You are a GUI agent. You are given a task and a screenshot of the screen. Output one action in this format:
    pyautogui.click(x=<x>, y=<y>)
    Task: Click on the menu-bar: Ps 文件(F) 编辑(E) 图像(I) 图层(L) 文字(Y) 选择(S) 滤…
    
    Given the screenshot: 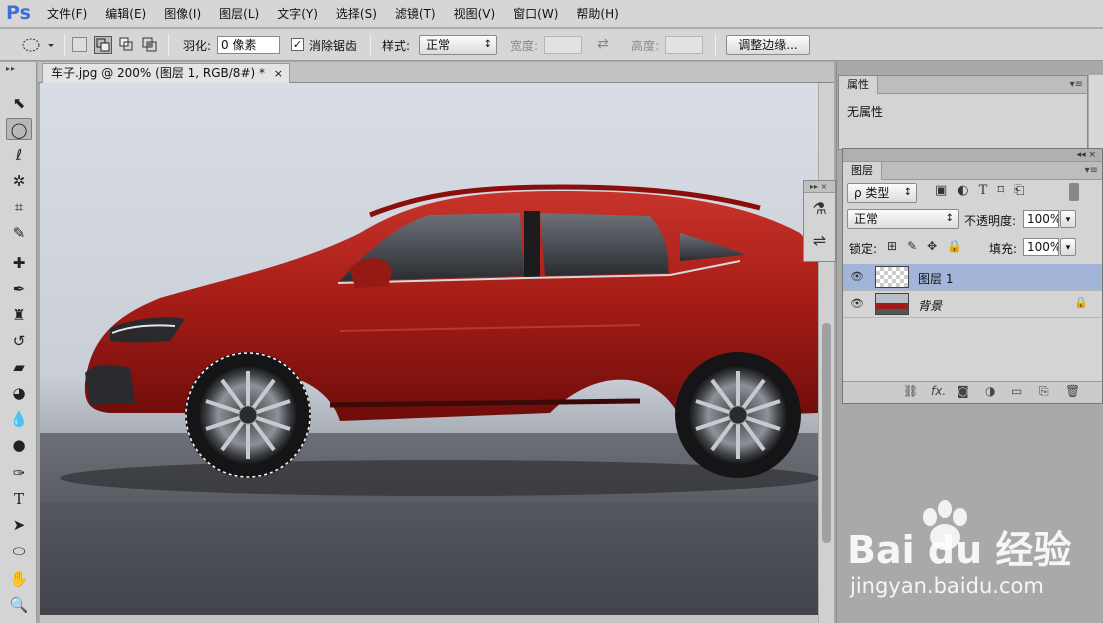 What is the action you would take?
    pyautogui.click(x=551, y=14)
    